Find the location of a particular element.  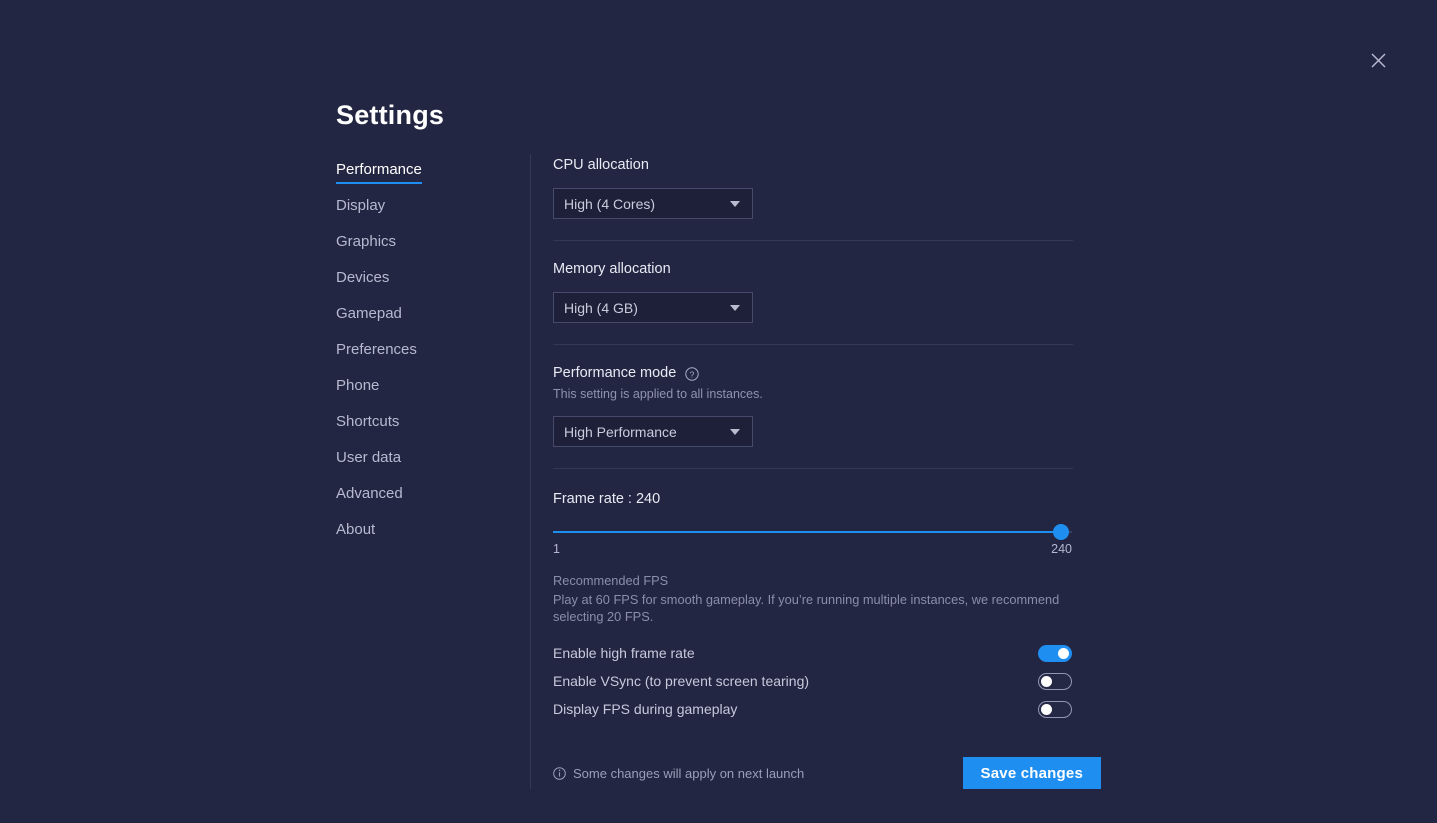

memory-allocation-select: High (4 GB) is located at coordinates (653, 307).